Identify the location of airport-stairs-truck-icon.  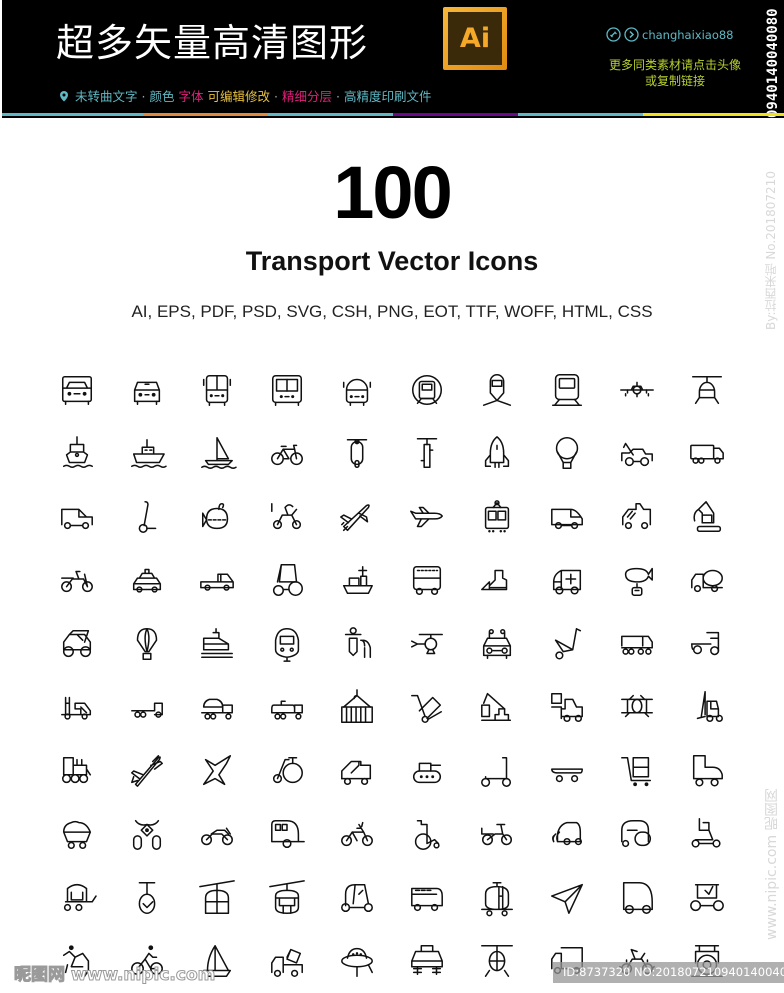
(356, 772).